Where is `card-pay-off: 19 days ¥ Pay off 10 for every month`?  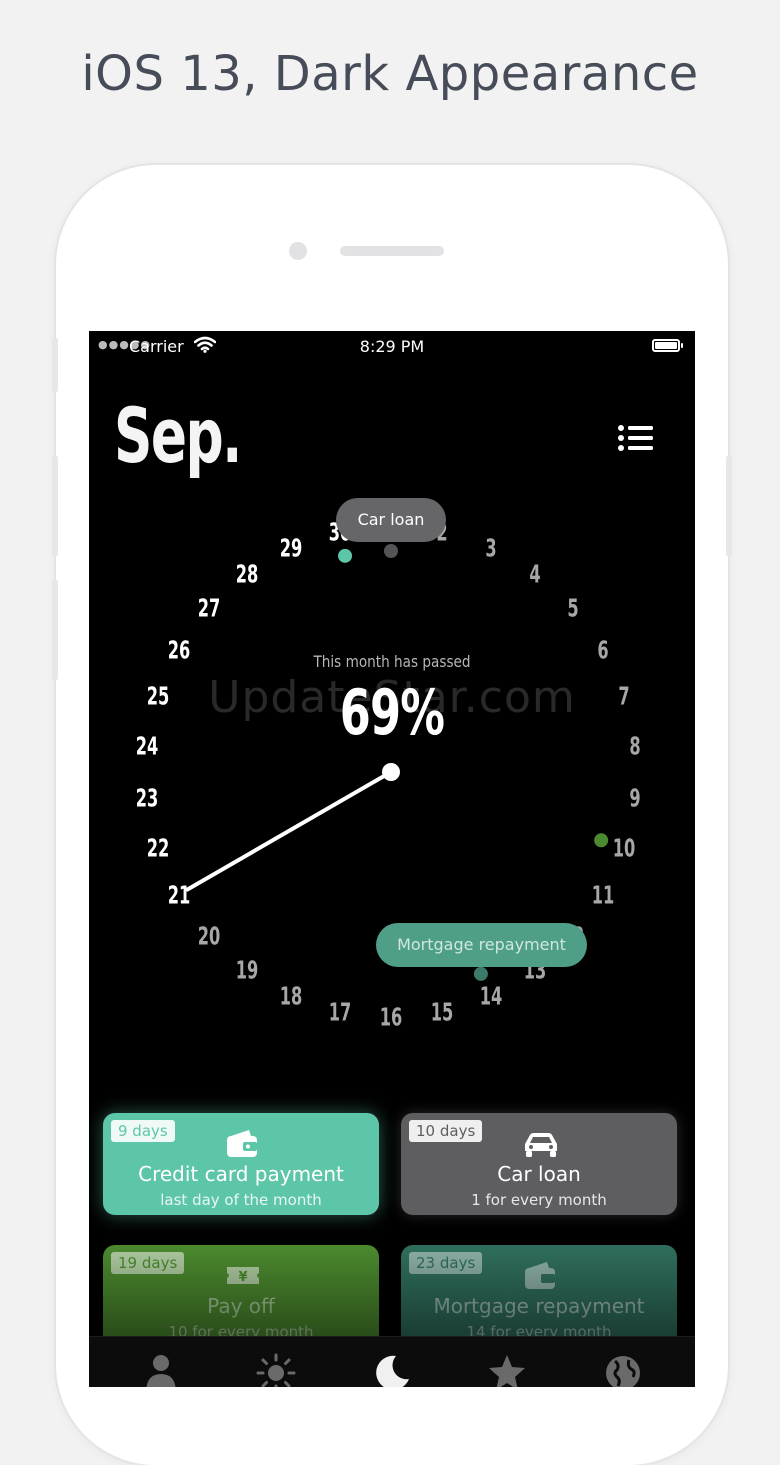 card-pay-off: 19 days ¥ Pay off 10 for every month is located at coordinates (241, 1296).